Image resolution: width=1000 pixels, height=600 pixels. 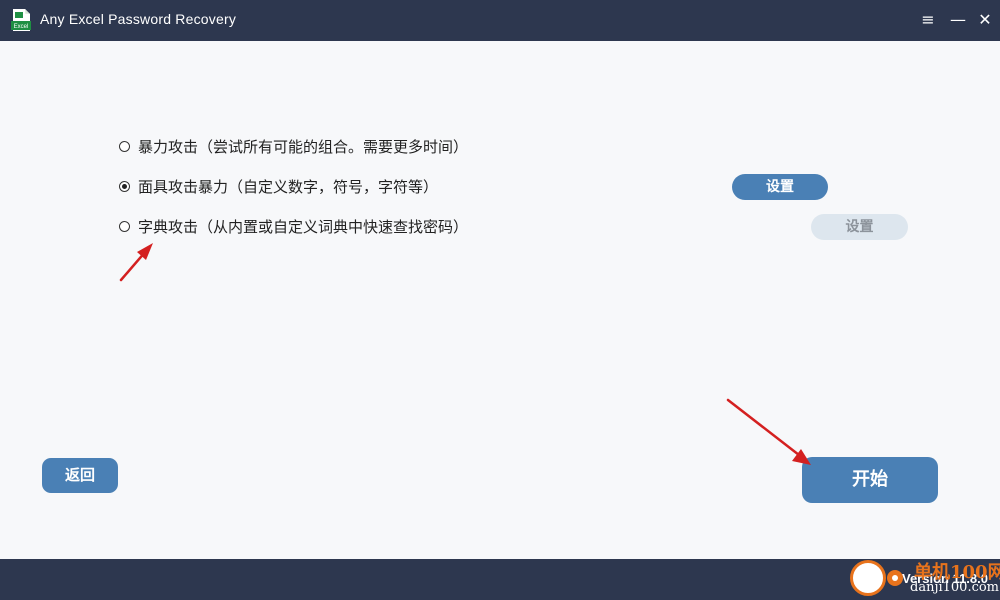 What do you see at coordinates (955, 587) in the screenshot?
I see `watermark-url: danji100.com` at bounding box center [955, 587].